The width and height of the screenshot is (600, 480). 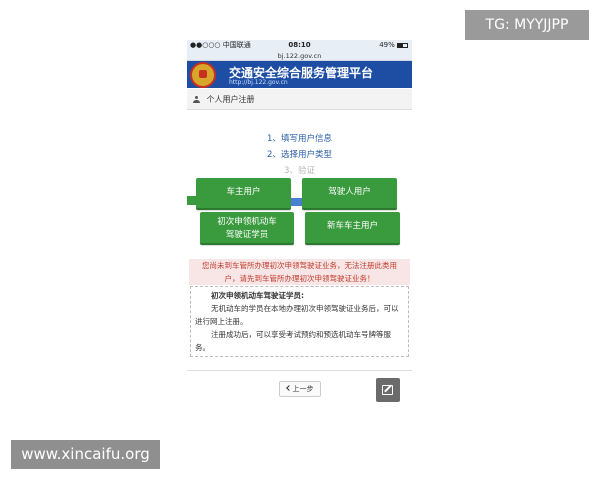 I want to click on registration-steps: 1、填写用户信息 2、选择用户类型 3、验证, so click(x=299, y=155).